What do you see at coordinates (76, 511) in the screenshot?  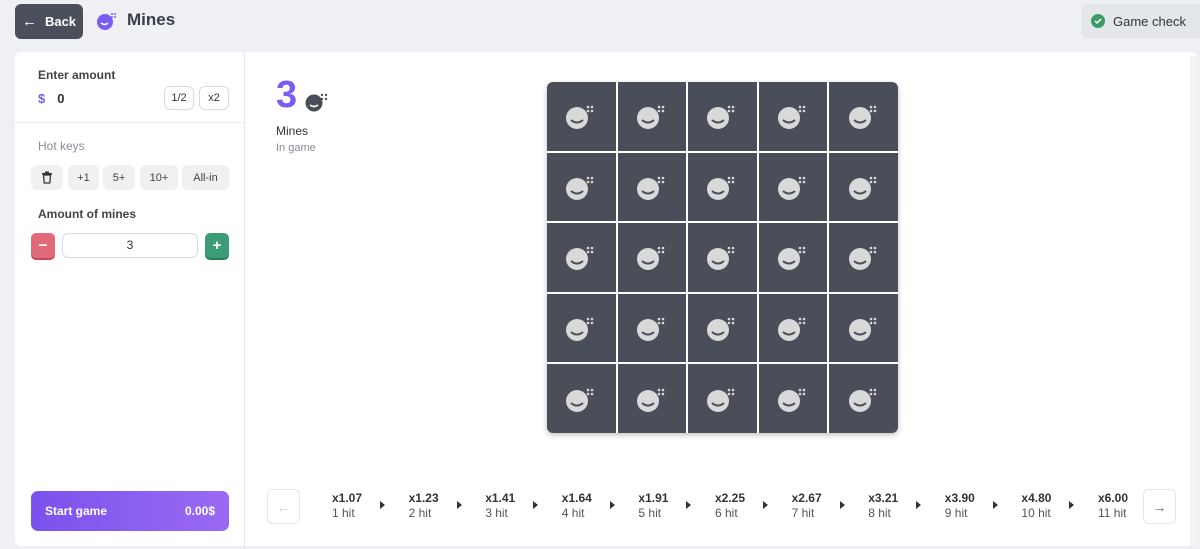 I see `start-game-label: Start game` at bounding box center [76, 511].